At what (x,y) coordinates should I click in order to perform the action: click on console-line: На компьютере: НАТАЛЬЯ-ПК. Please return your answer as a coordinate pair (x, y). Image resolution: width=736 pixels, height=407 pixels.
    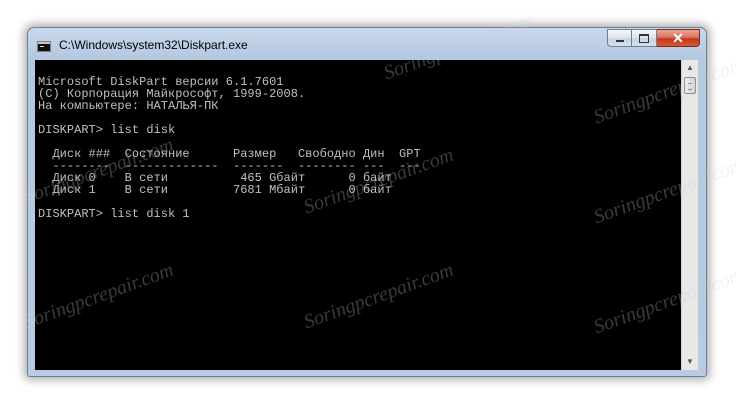
    Looking at the image, I should click on (128, 106).